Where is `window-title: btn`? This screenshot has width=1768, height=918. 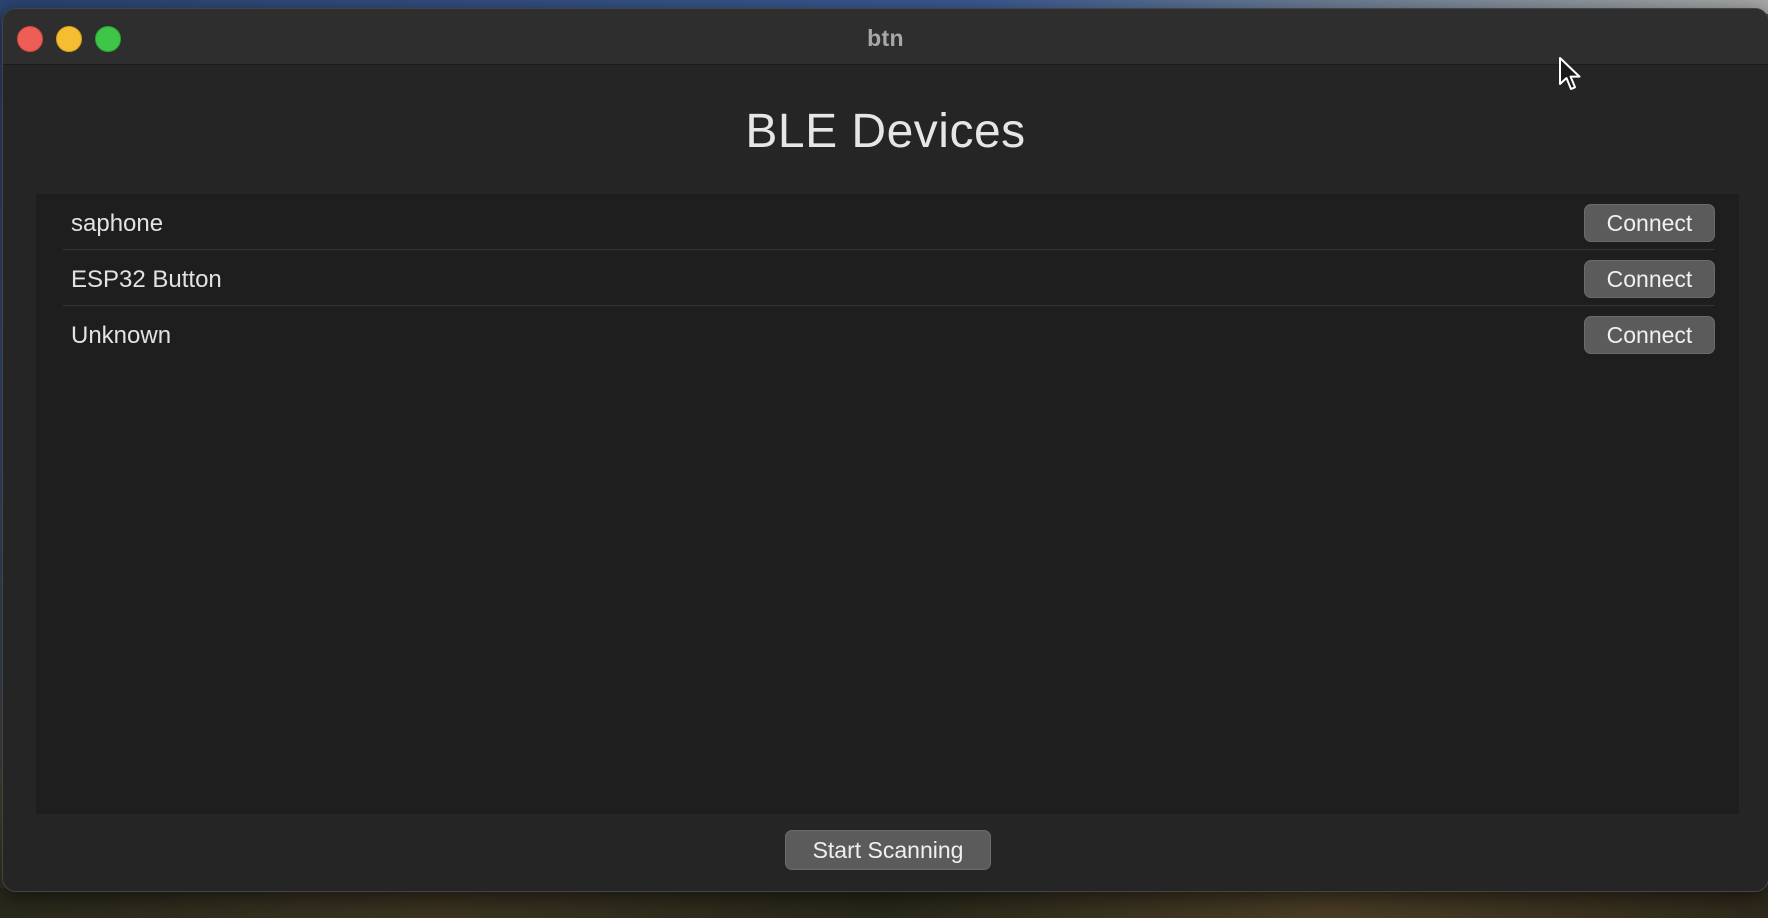 window-title: btn is located at coordinates (885, 38).